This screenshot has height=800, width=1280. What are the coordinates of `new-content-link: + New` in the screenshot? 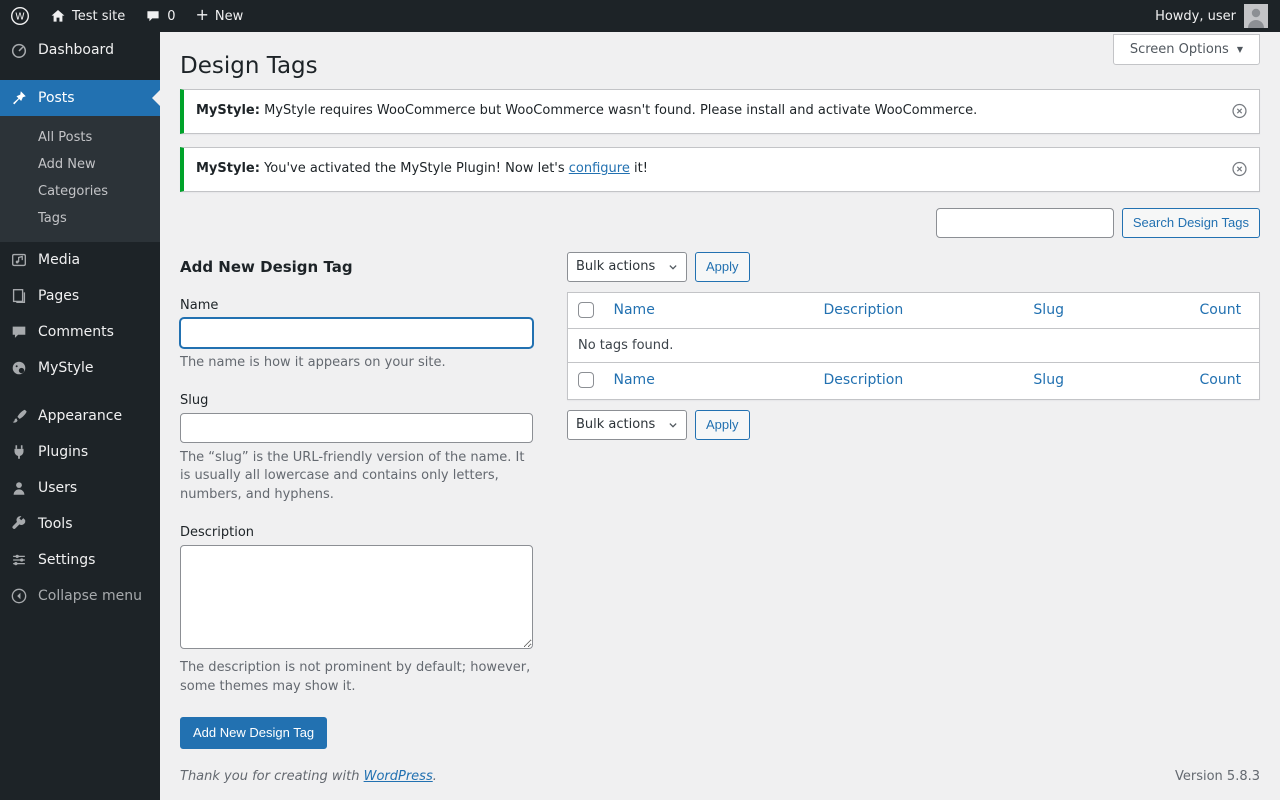 It's located at (220, 16).